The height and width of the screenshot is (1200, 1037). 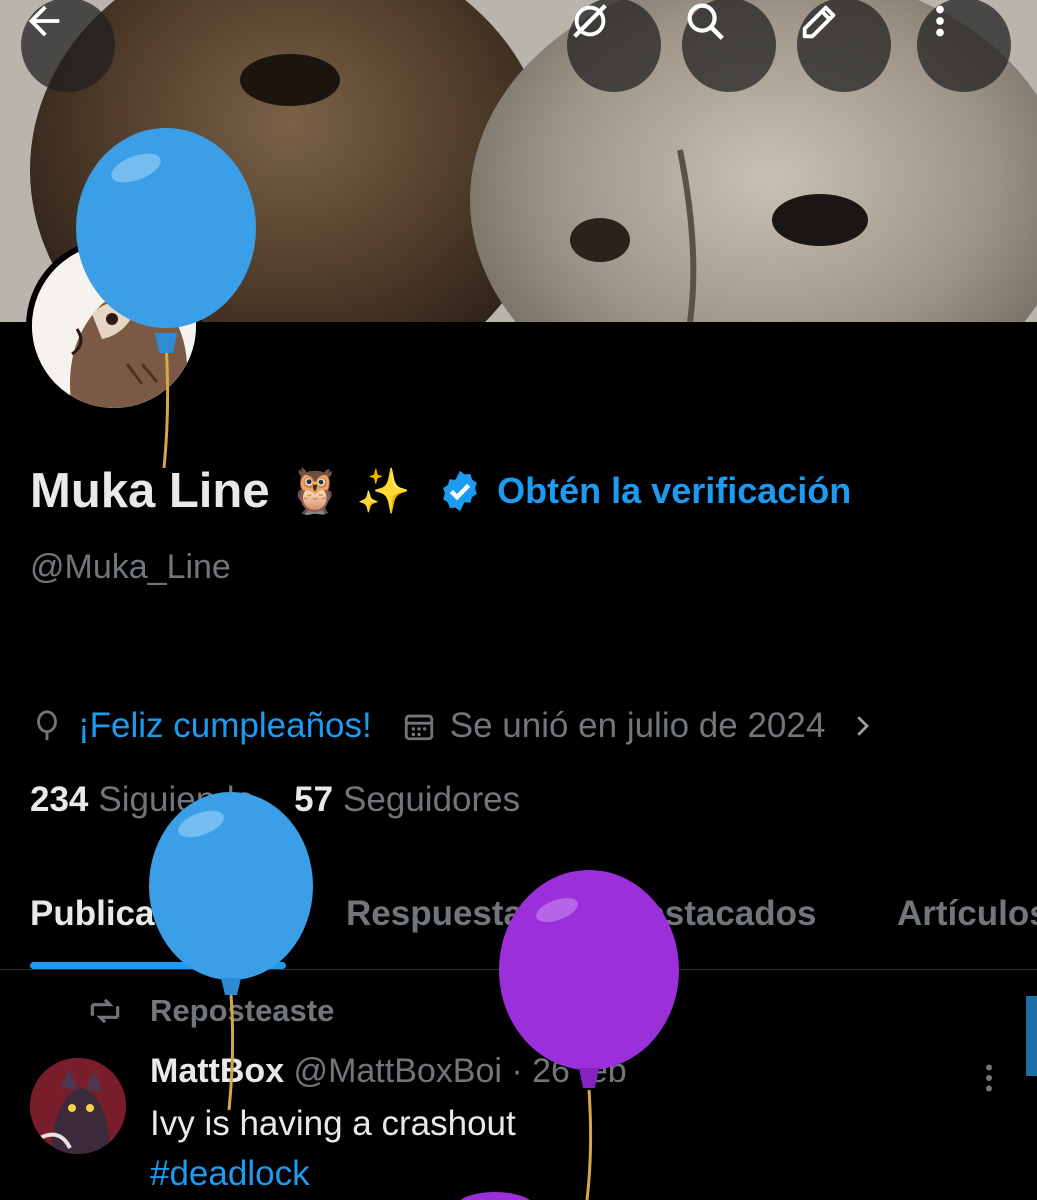 What do you see at coordinates (349, 491) in the screenshot?
I see `name-emoji: 🦉 ✨` at bounding box center [349, 491].